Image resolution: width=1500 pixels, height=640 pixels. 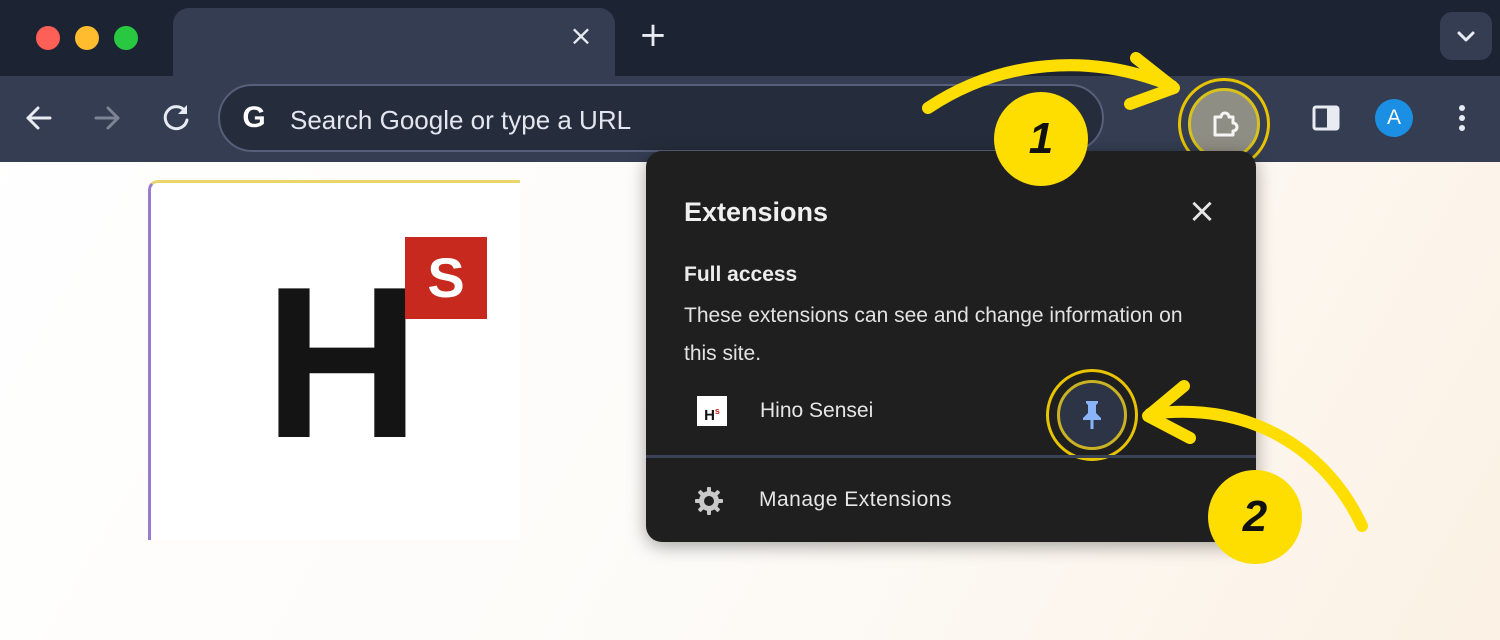 I want to click on step-2-badge: 2, so click(x=1255, y=517).